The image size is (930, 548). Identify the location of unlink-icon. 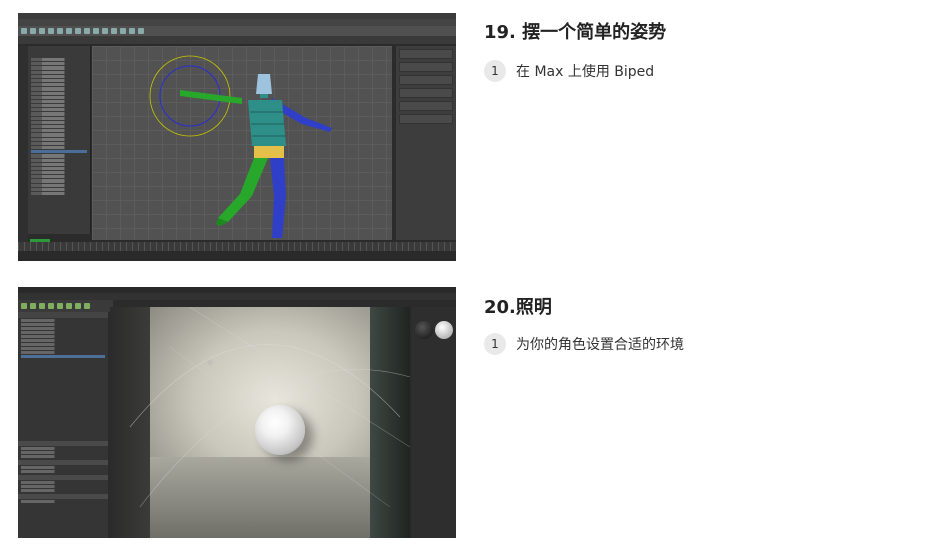
(51, 31).